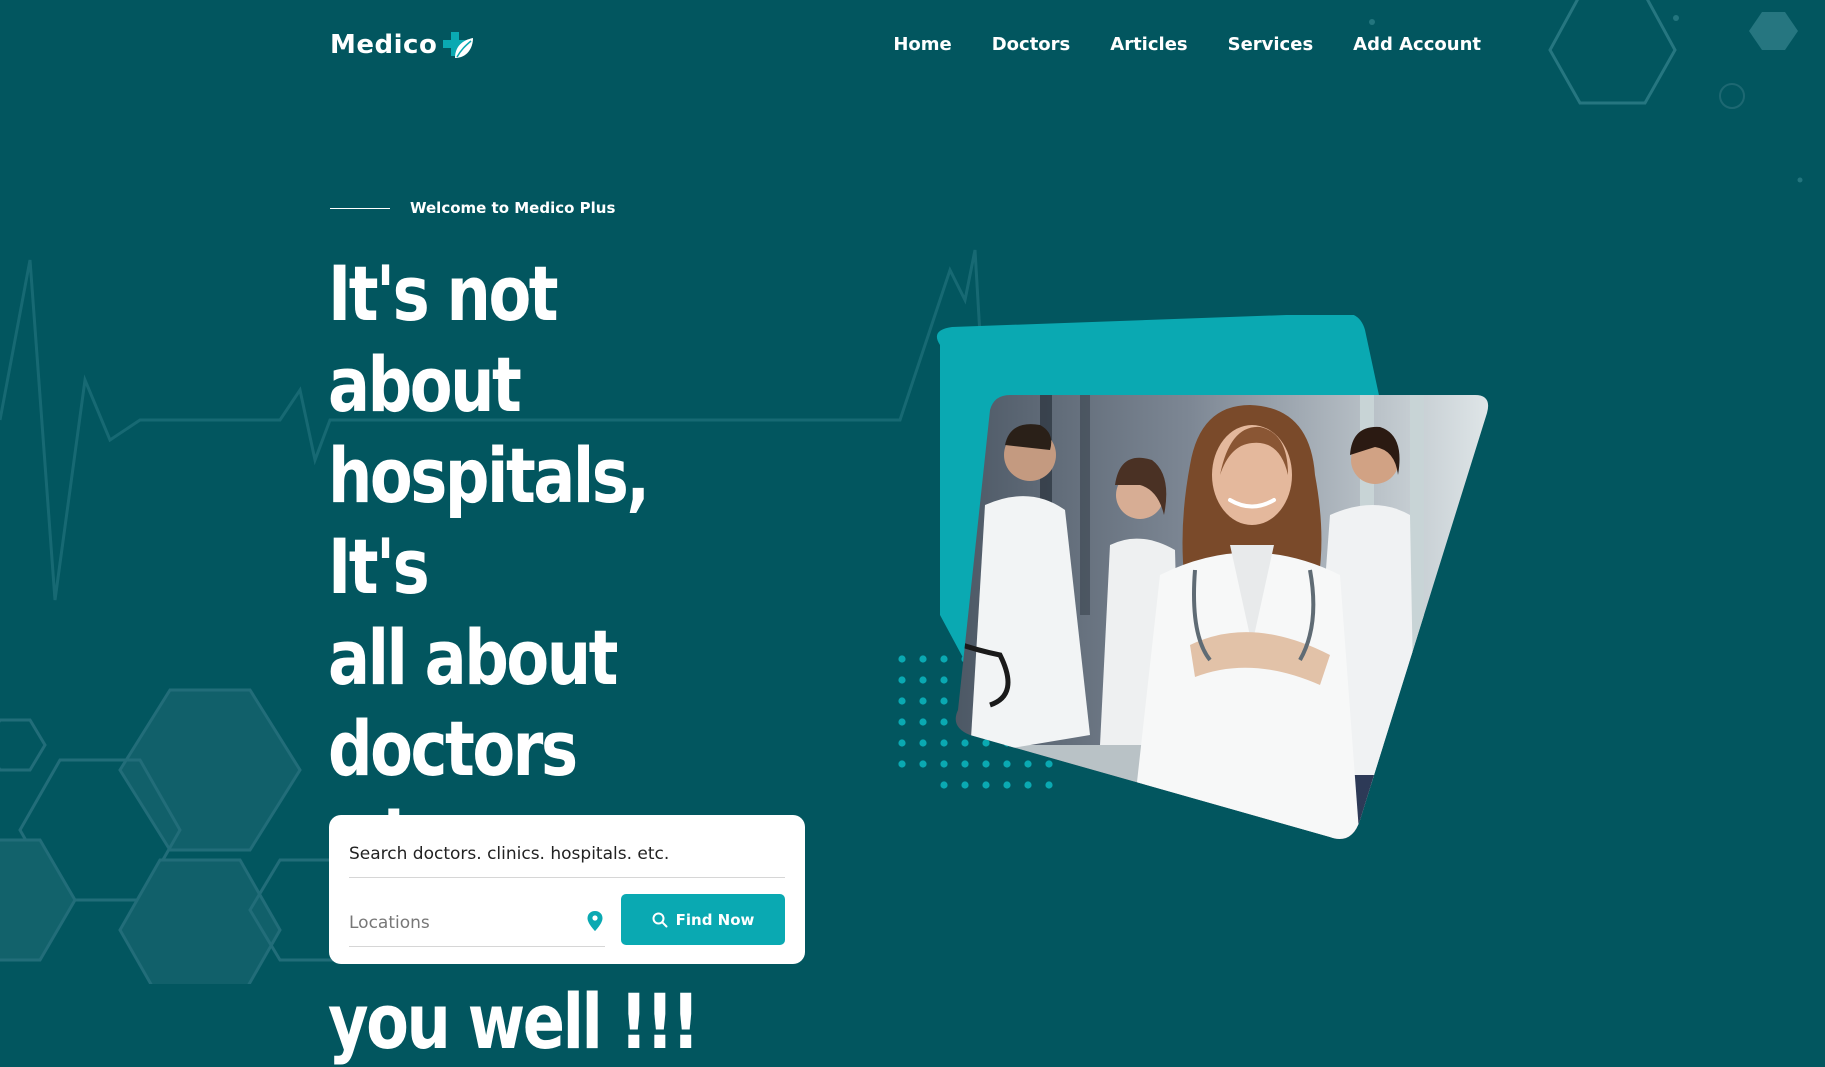 This screenshot has width=1825, height=1067. I want to click on logo: Medico, so click(402, 45).